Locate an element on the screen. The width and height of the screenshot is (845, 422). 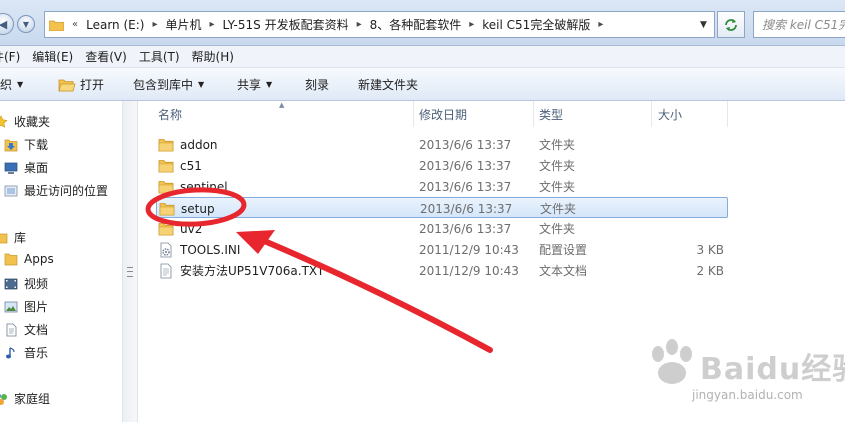
menu-view: 查看(V) is located at coordinates (106, 56).